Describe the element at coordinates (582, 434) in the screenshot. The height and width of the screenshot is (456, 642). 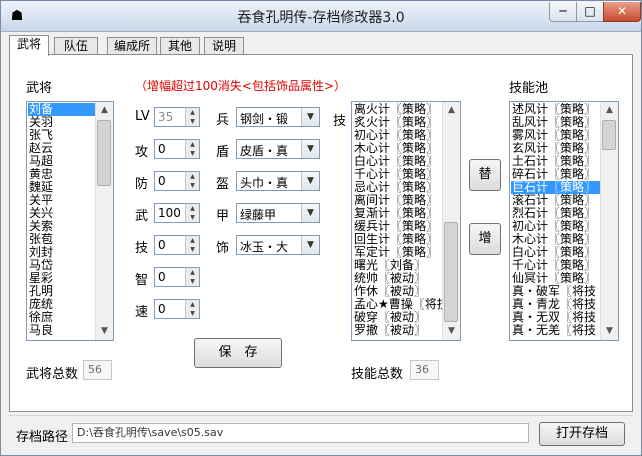
I see `open-save-button: 打开存档` at that location.